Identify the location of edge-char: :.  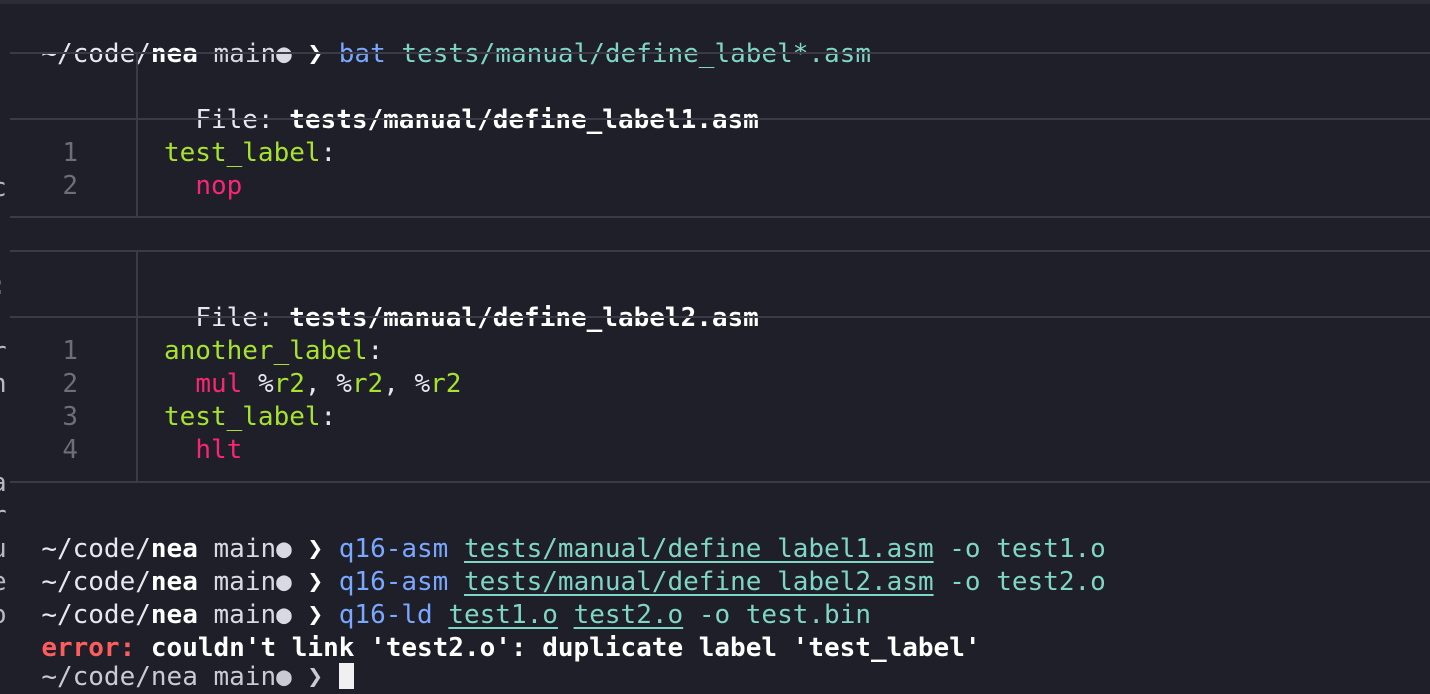
(3, 286).